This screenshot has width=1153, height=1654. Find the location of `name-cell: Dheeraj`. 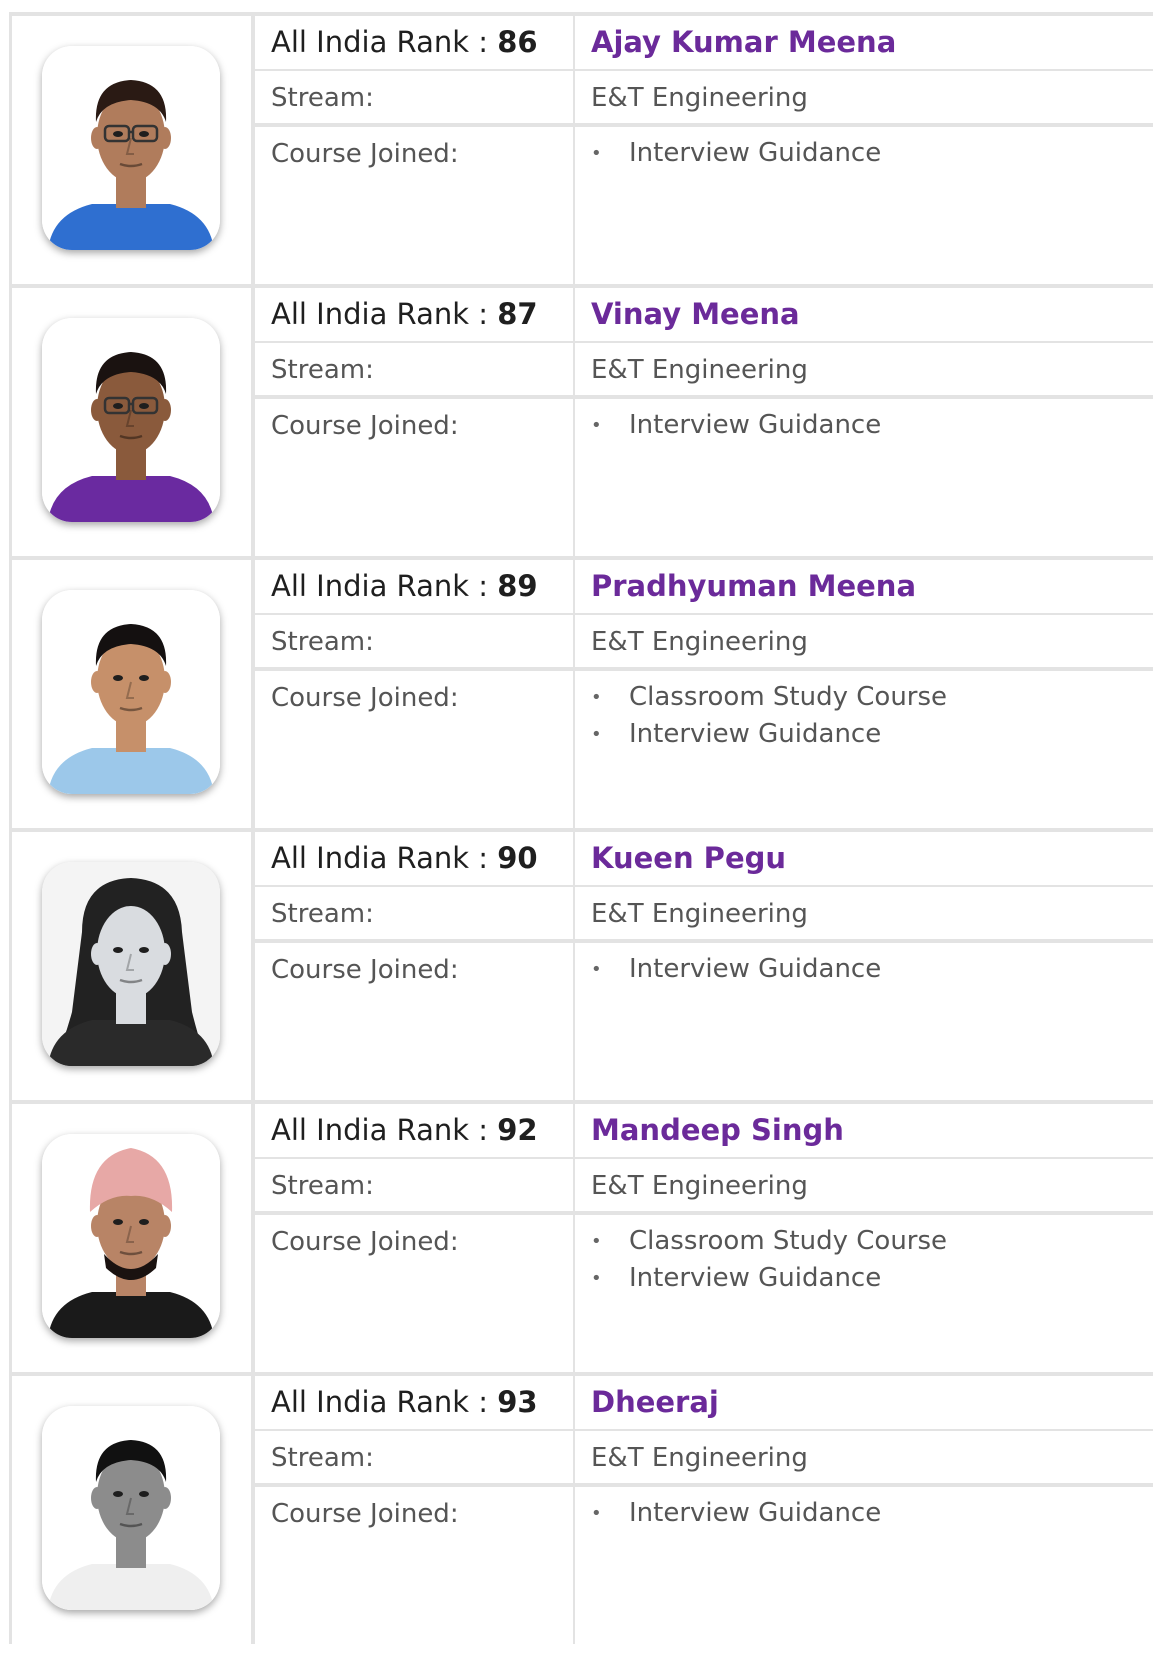

name-cell: Dheeraj is located at coordinates (864, 1403).